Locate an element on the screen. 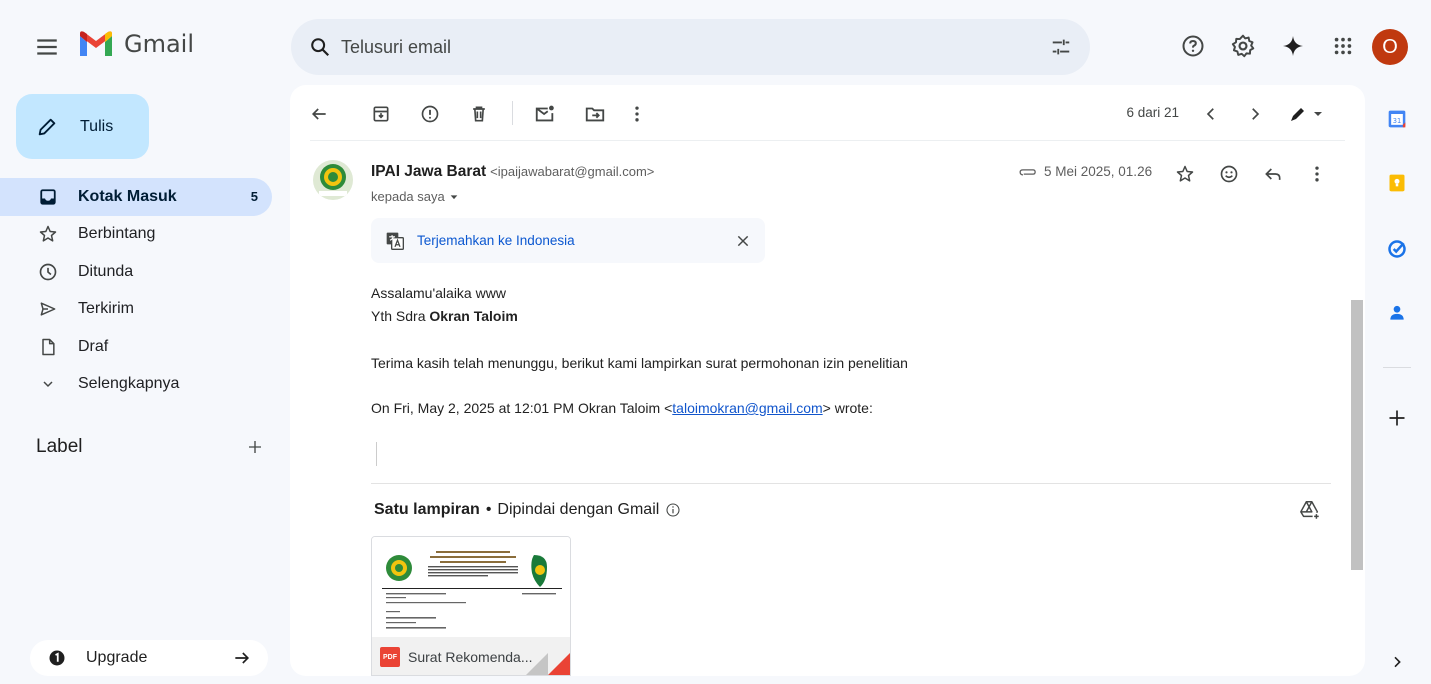  message-date: 5 Mei 2025, 01.26 is located at coordinates (1098, 171).